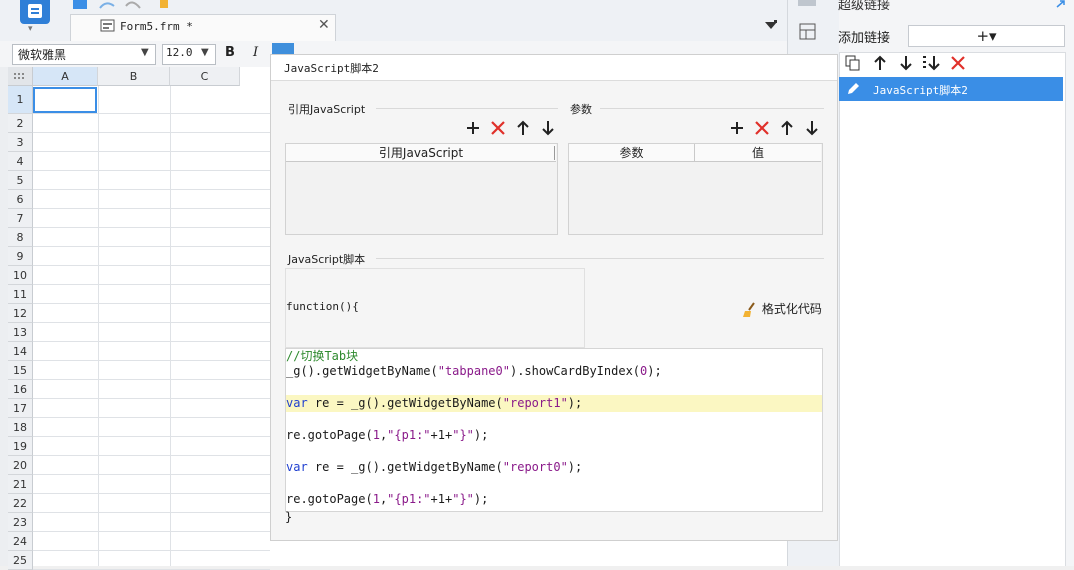  I want to click on row-header-13: 13, so click(20, 332).